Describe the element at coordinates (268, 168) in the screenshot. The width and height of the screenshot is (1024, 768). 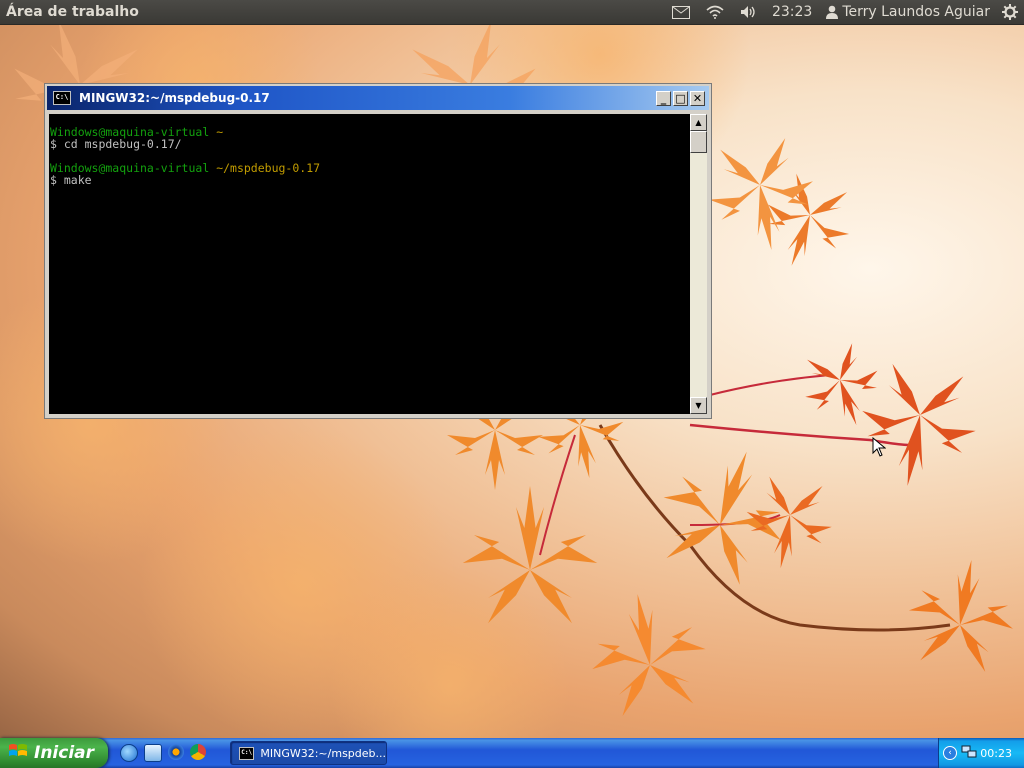
I see `prompt-path: ~/mspdebug-0.17` at that location.